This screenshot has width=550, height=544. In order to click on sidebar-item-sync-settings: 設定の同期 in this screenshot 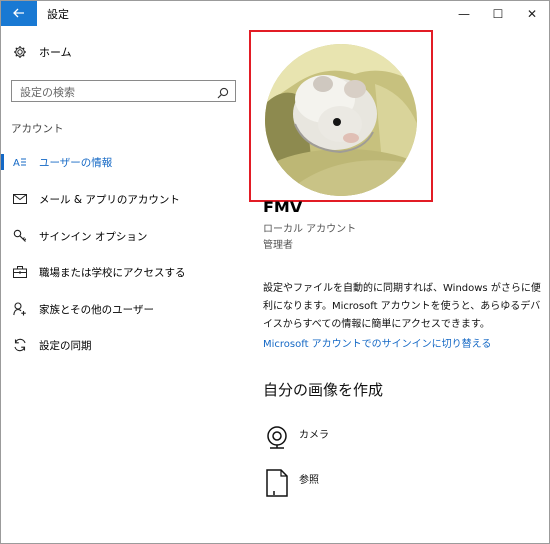, I will do `click(125, 345)`.